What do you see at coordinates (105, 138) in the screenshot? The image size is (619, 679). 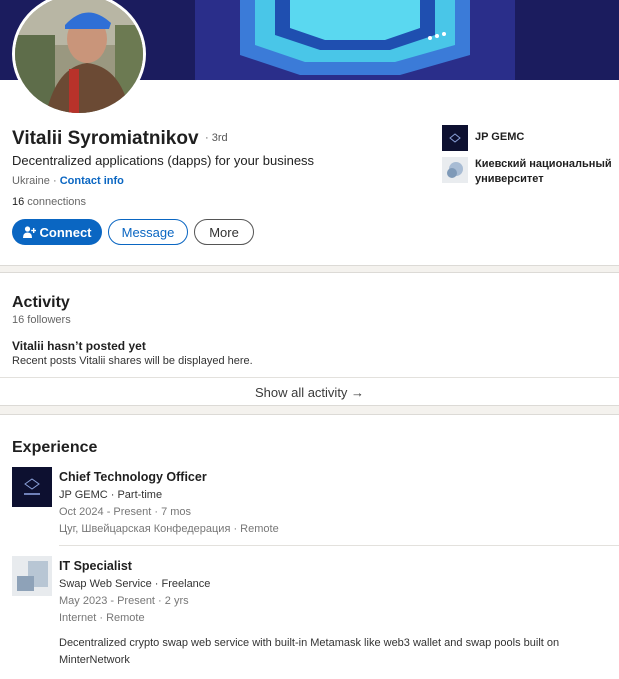 I see `profile-name: Vitalii Syromiatnikov` at bounding box center [105, 138].